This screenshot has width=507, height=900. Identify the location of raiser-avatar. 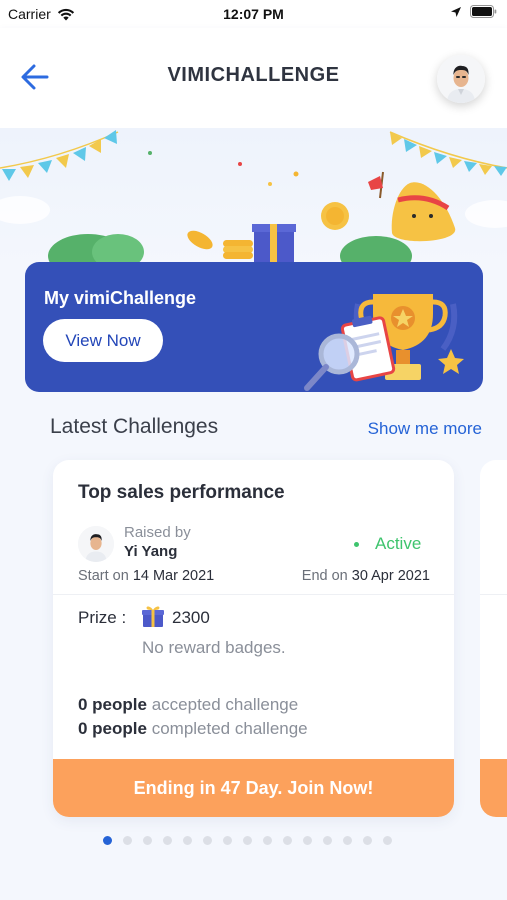
(96, 544).